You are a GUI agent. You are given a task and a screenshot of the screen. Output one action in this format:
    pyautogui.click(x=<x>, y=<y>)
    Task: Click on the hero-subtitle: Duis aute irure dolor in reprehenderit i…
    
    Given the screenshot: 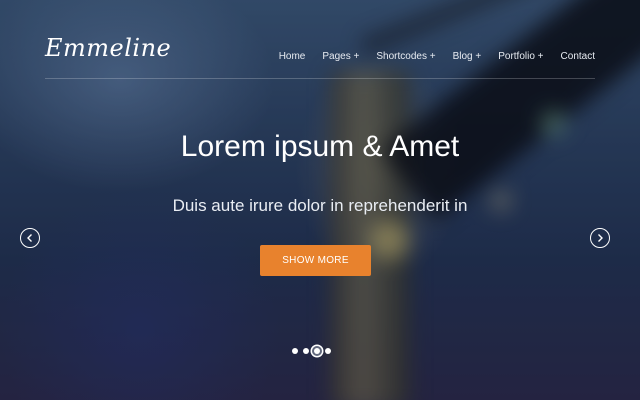 What is the action you would take?
    pyautogui.click(x=320, y=205)
    